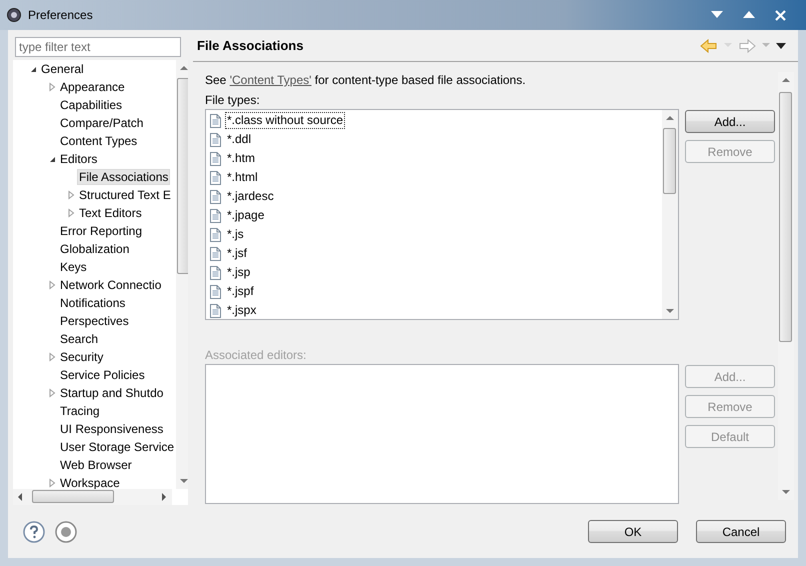 The height and width of the screenshot is (566, 806). What do you see at coordinates (256, 355) in the screenshot?
I see `section-label: Associated editors:` at bounding box center [256, 355].